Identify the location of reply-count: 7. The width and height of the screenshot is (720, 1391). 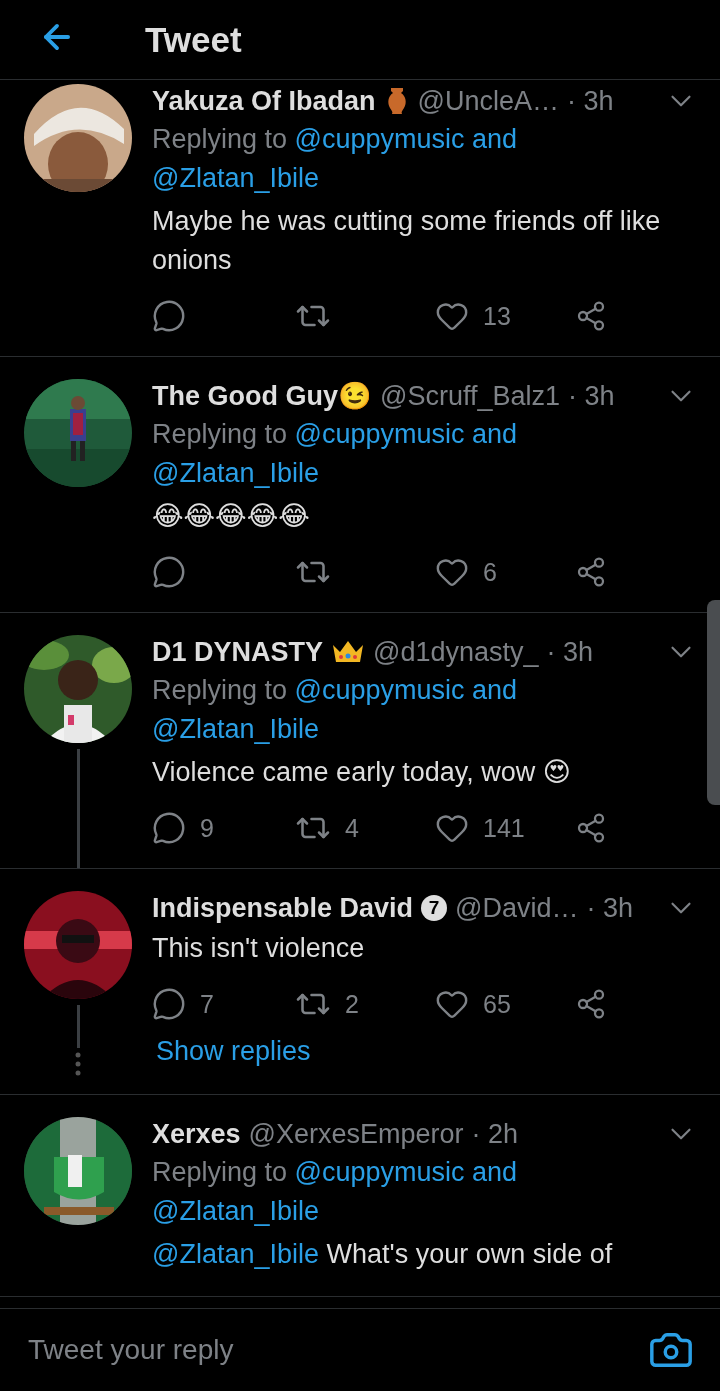
(207, 1004).